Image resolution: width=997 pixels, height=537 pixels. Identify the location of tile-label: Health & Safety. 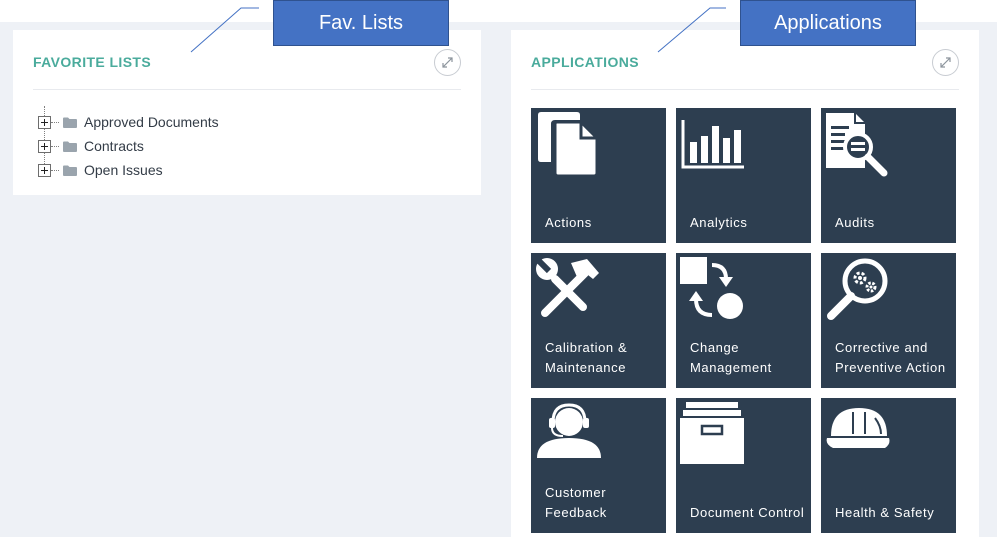
(885, 512).